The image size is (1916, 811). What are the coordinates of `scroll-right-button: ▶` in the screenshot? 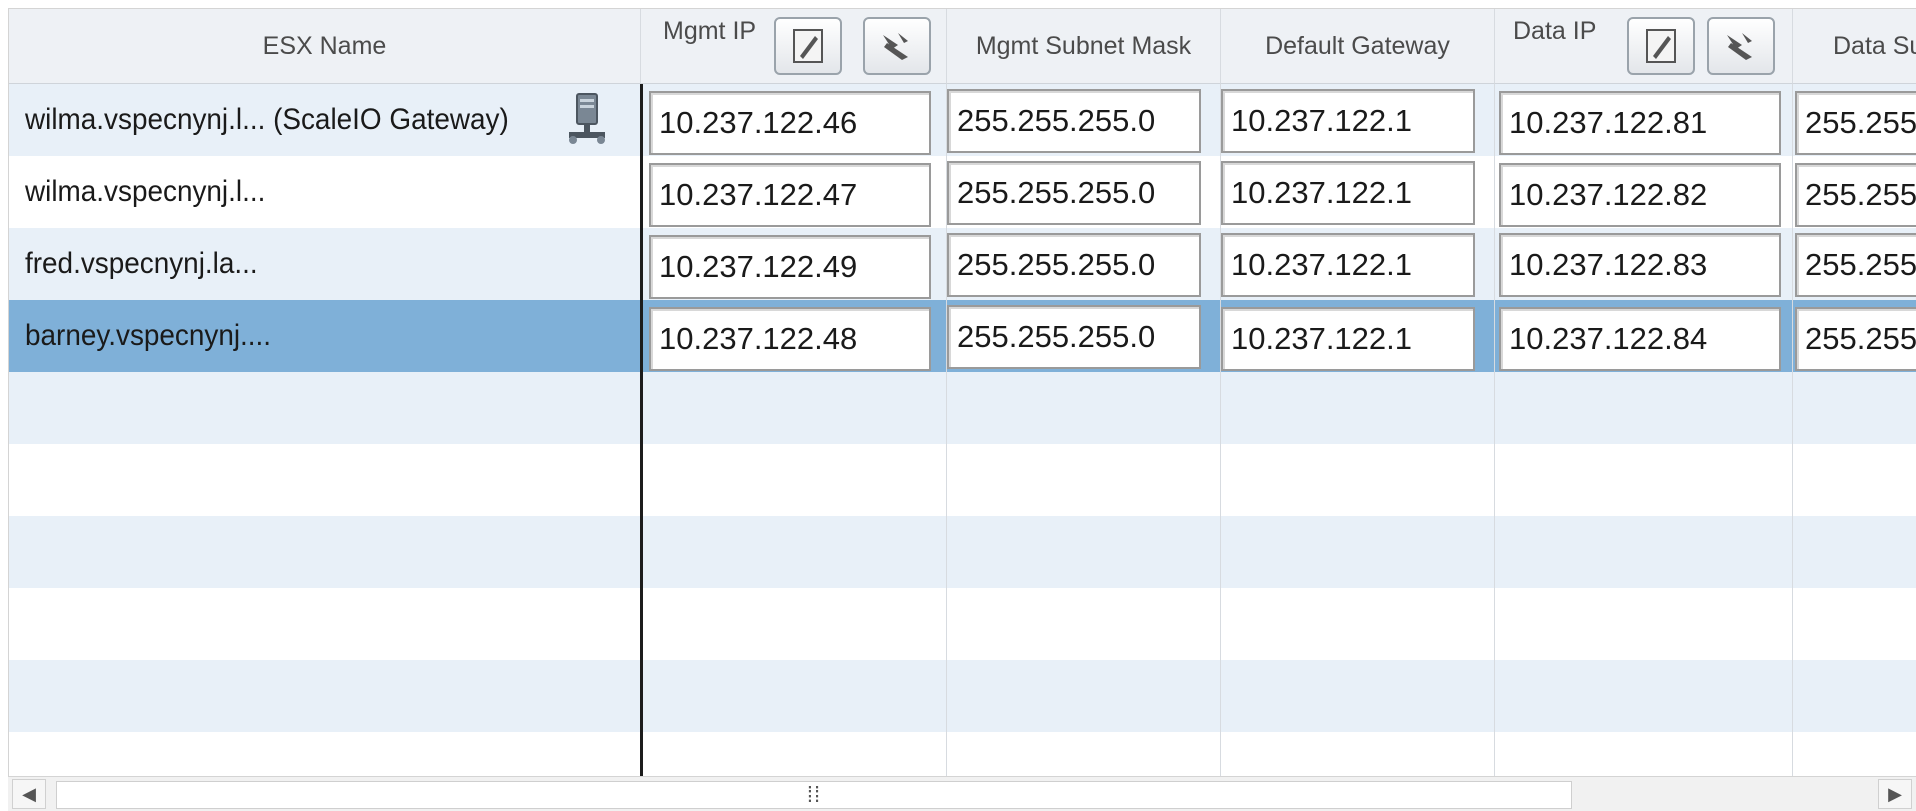 It's located at (1895, 794).